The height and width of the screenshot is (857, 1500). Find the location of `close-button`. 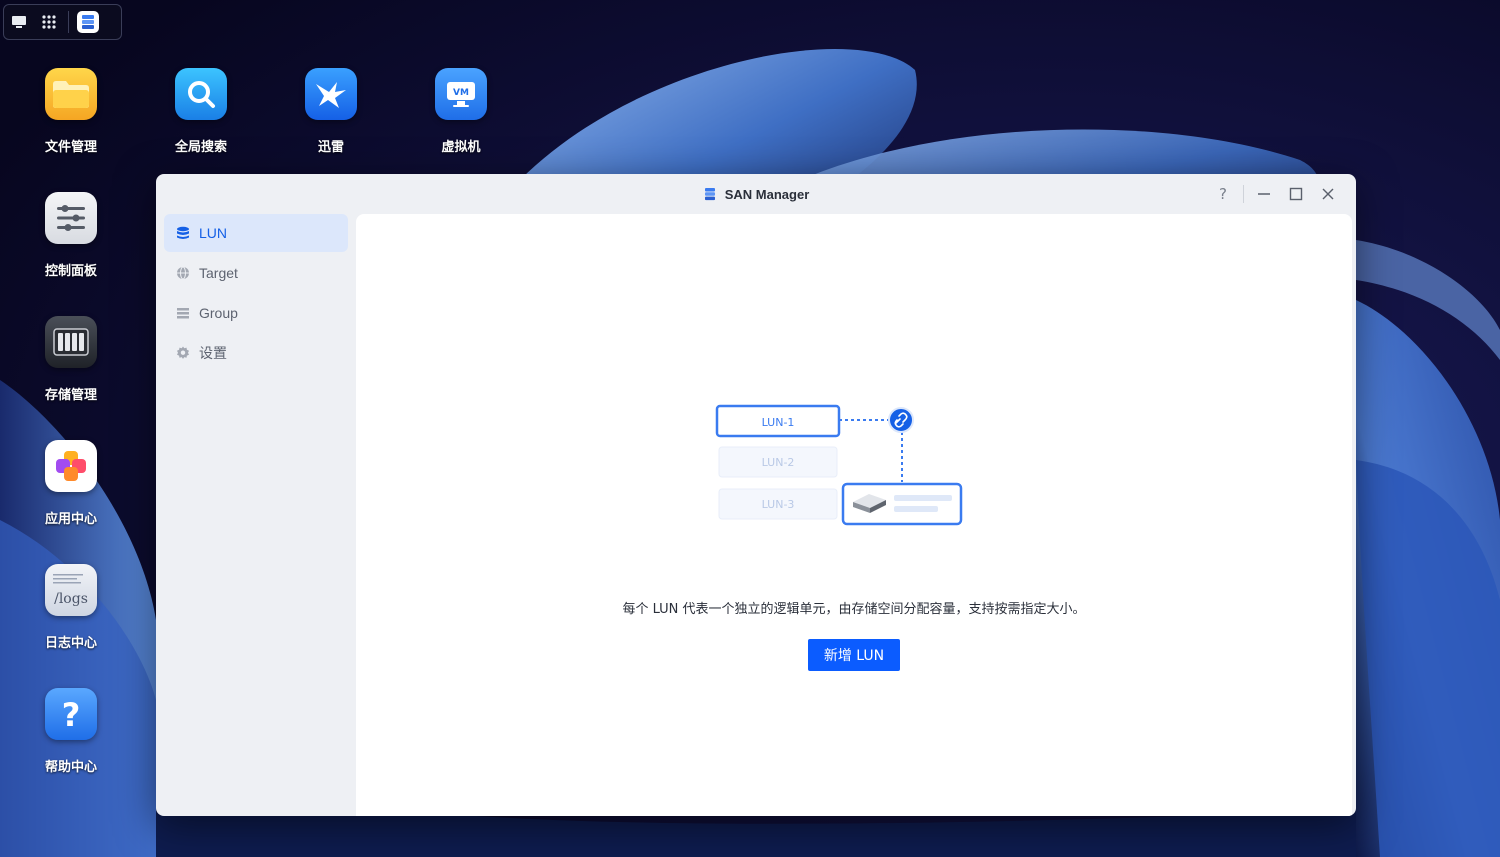

close-button is located at coordinates (1328, 194).